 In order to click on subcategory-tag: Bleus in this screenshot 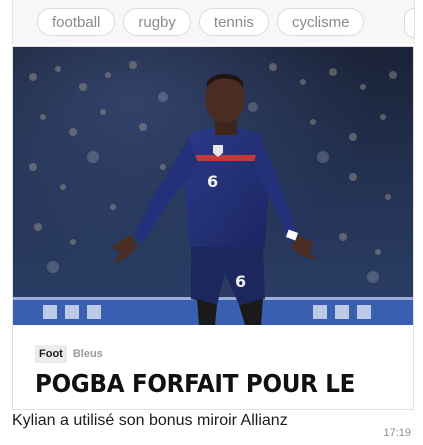, I will do `click(87, 354)`.